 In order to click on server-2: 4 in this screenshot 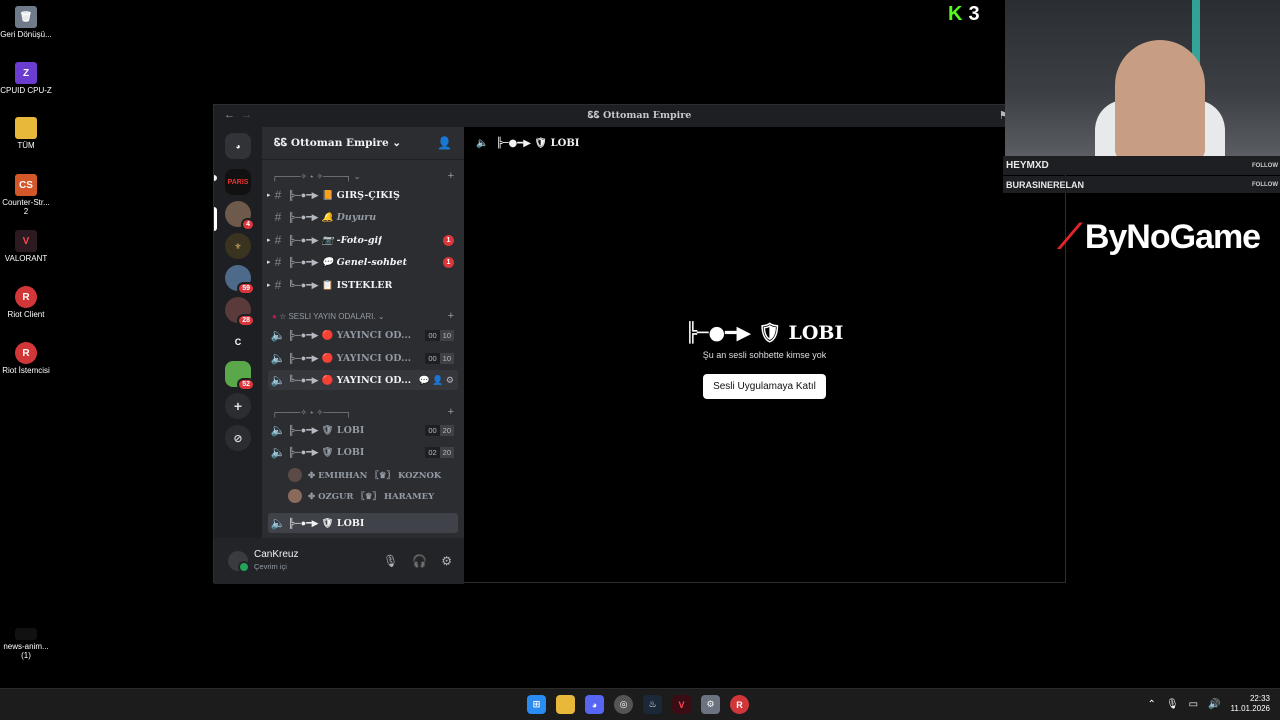, I will do `click(240, 216)`.